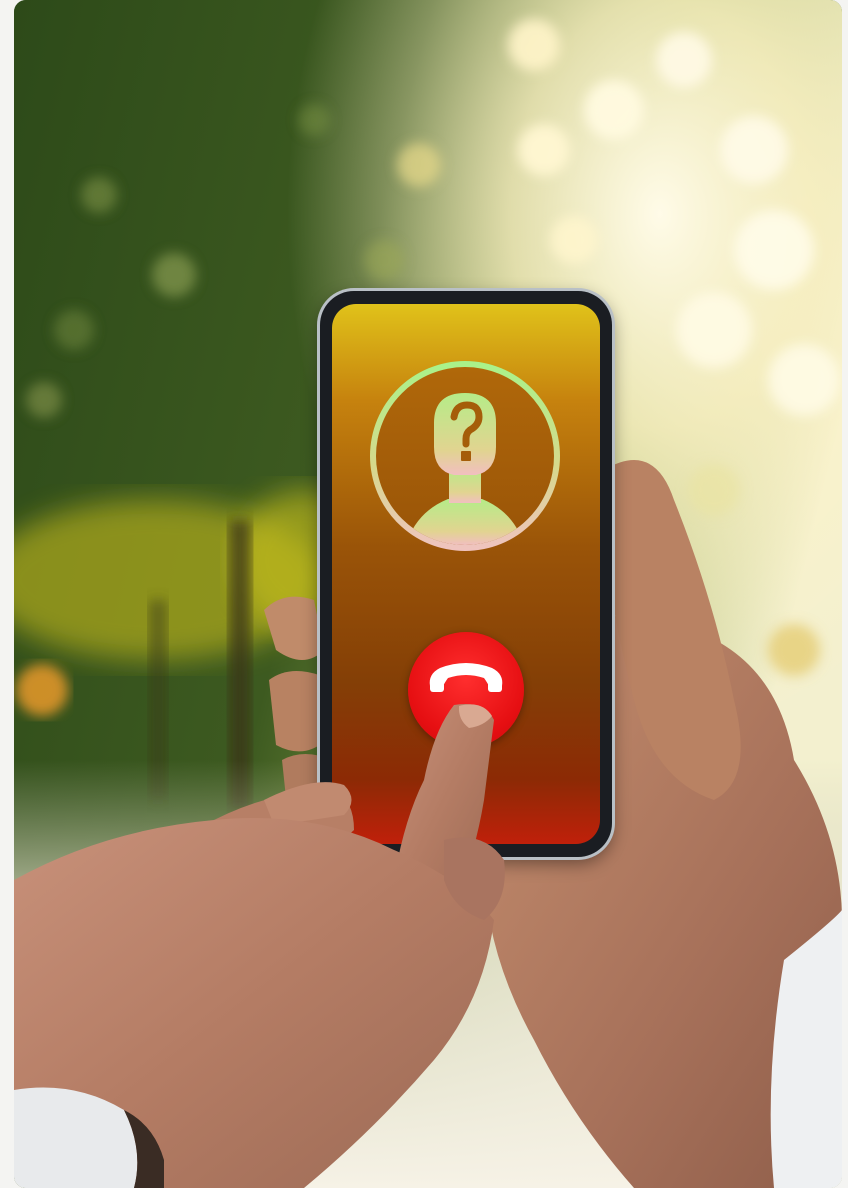 The image size is (848, 1188). I want to click on phone-screen, so click(466, 574).